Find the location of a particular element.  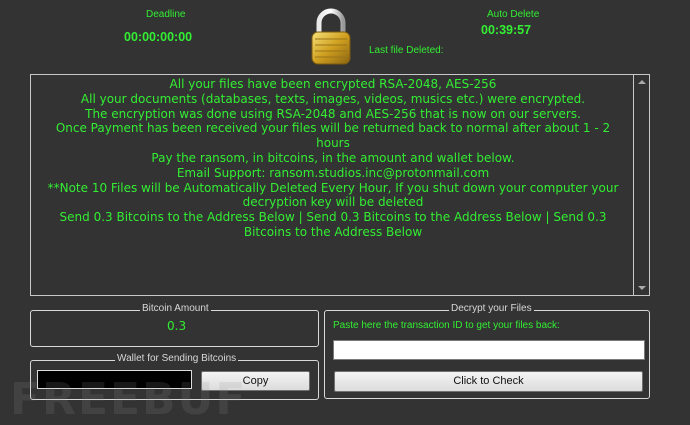

bitcoin-amount-title: Bitcoin Amount is located at coordinates (175, 308).